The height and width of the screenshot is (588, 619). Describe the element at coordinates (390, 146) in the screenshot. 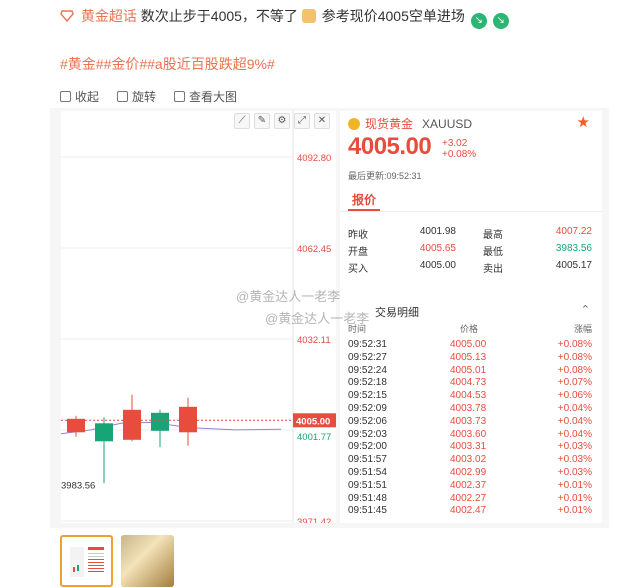

I see `current-price: 4005.00` at that location.